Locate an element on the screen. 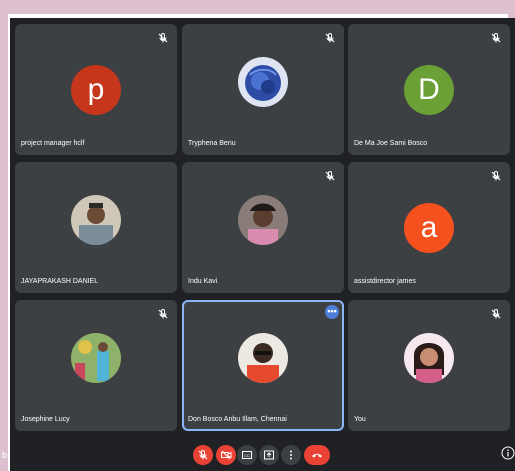 The height and width of the screenshot is (471, 515). info-icon is located at coordinates (508, 453).